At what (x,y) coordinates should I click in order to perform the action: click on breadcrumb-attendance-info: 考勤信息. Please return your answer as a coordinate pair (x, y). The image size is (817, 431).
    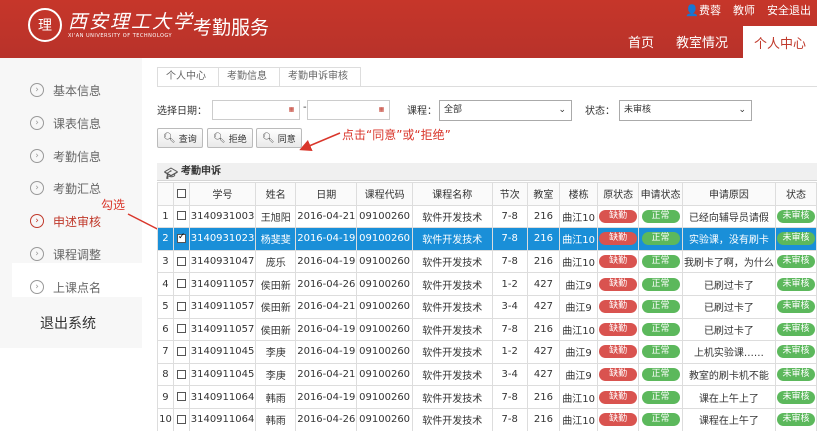
    Looking at the image, I should click on (249, 77).